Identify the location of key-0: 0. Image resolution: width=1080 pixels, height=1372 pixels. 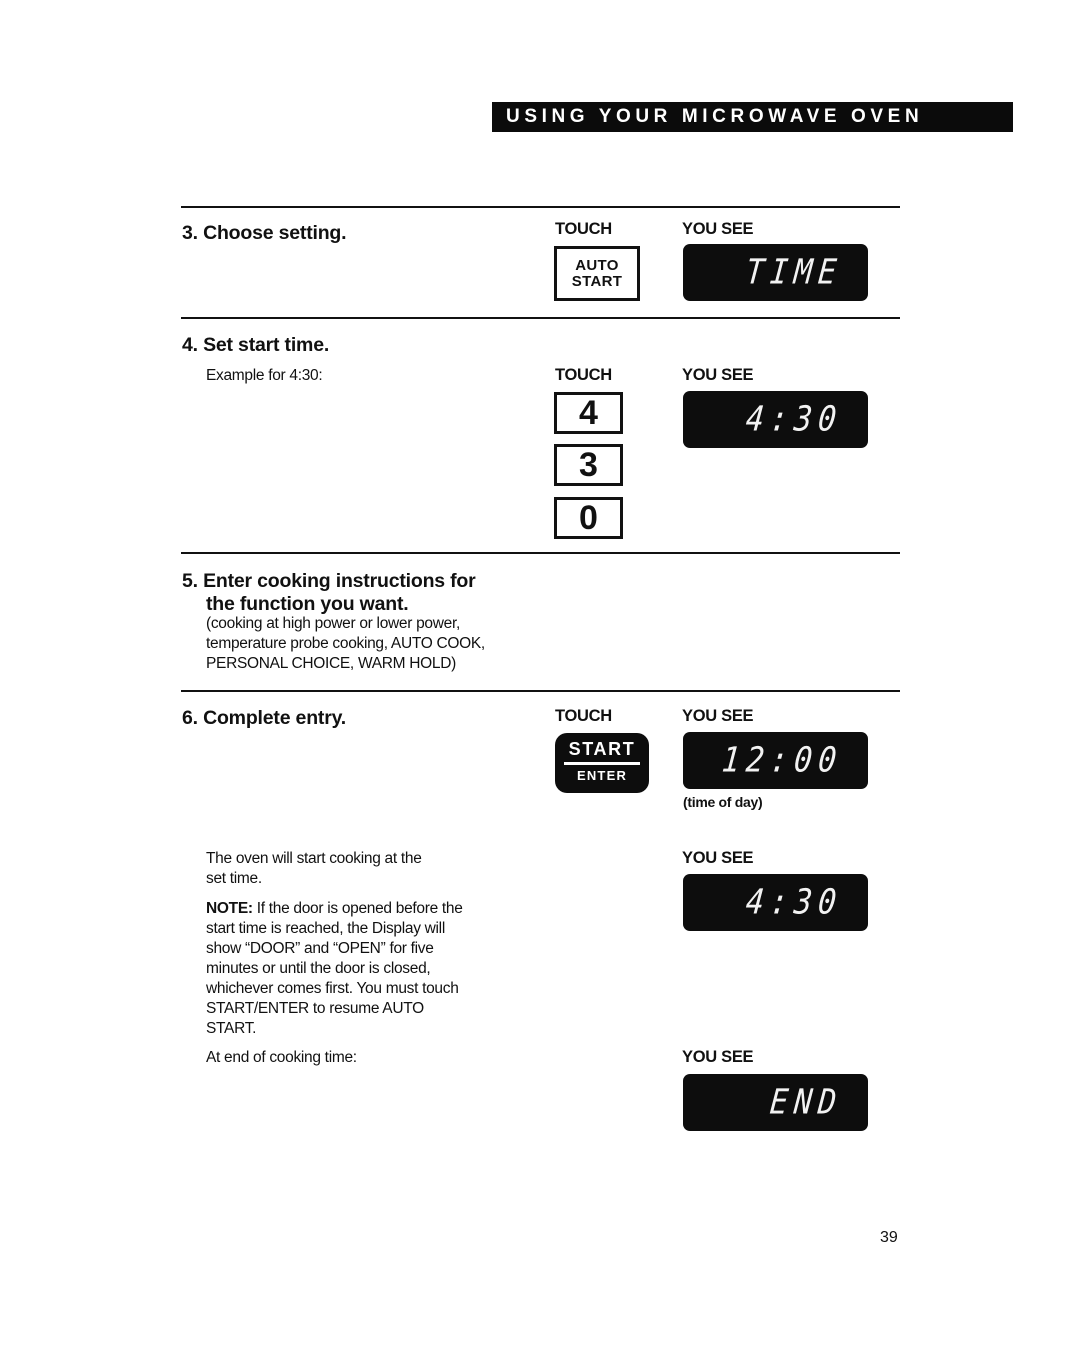
(588, 518).